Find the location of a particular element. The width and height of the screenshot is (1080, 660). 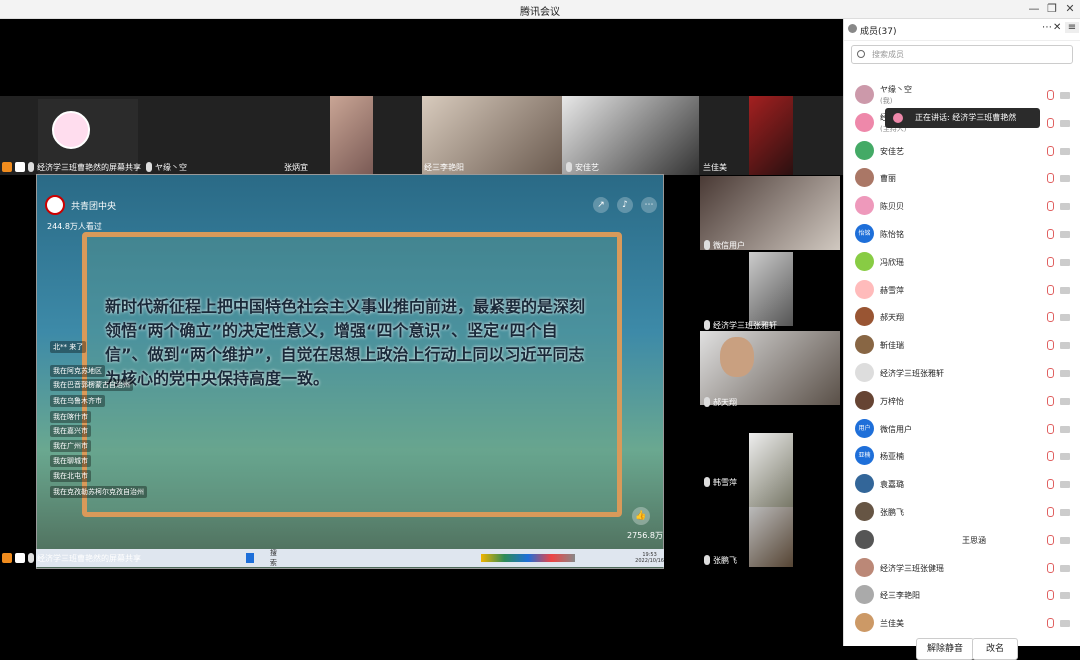

member-row: 张鹏飞 is located at coordinates (962, 512).